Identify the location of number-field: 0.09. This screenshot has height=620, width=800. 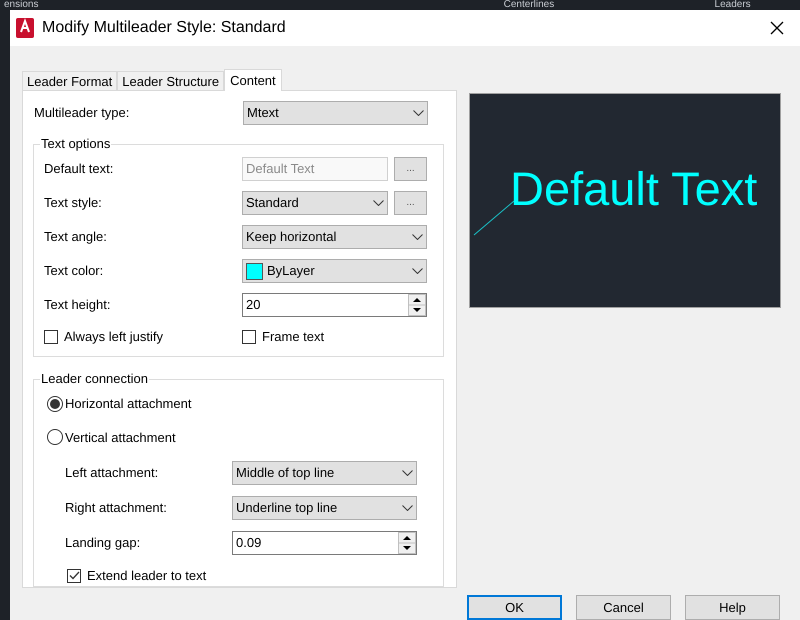
(324, 543).